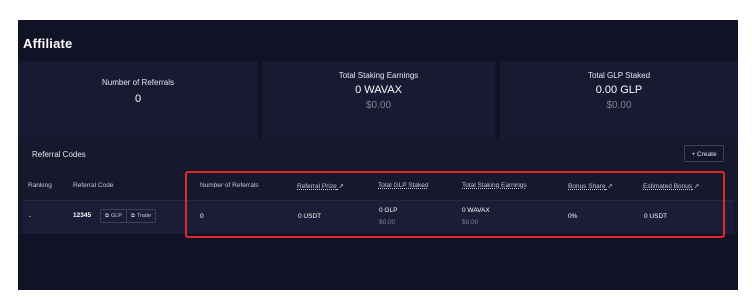 The image size is (752, 301). What do you see at coordinates (317, 186) in the screenshot?
I see `referral-prize-label: Referral Prize` at bounding box center [317, 186].